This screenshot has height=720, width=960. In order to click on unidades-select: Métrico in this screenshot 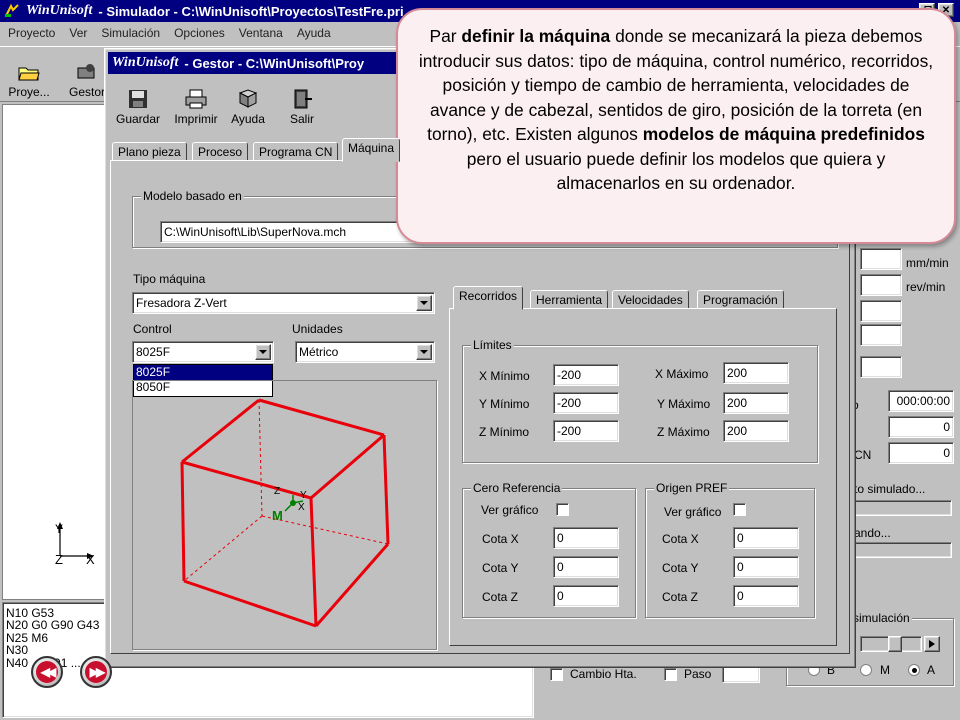, I will do `click(365, 352)`.